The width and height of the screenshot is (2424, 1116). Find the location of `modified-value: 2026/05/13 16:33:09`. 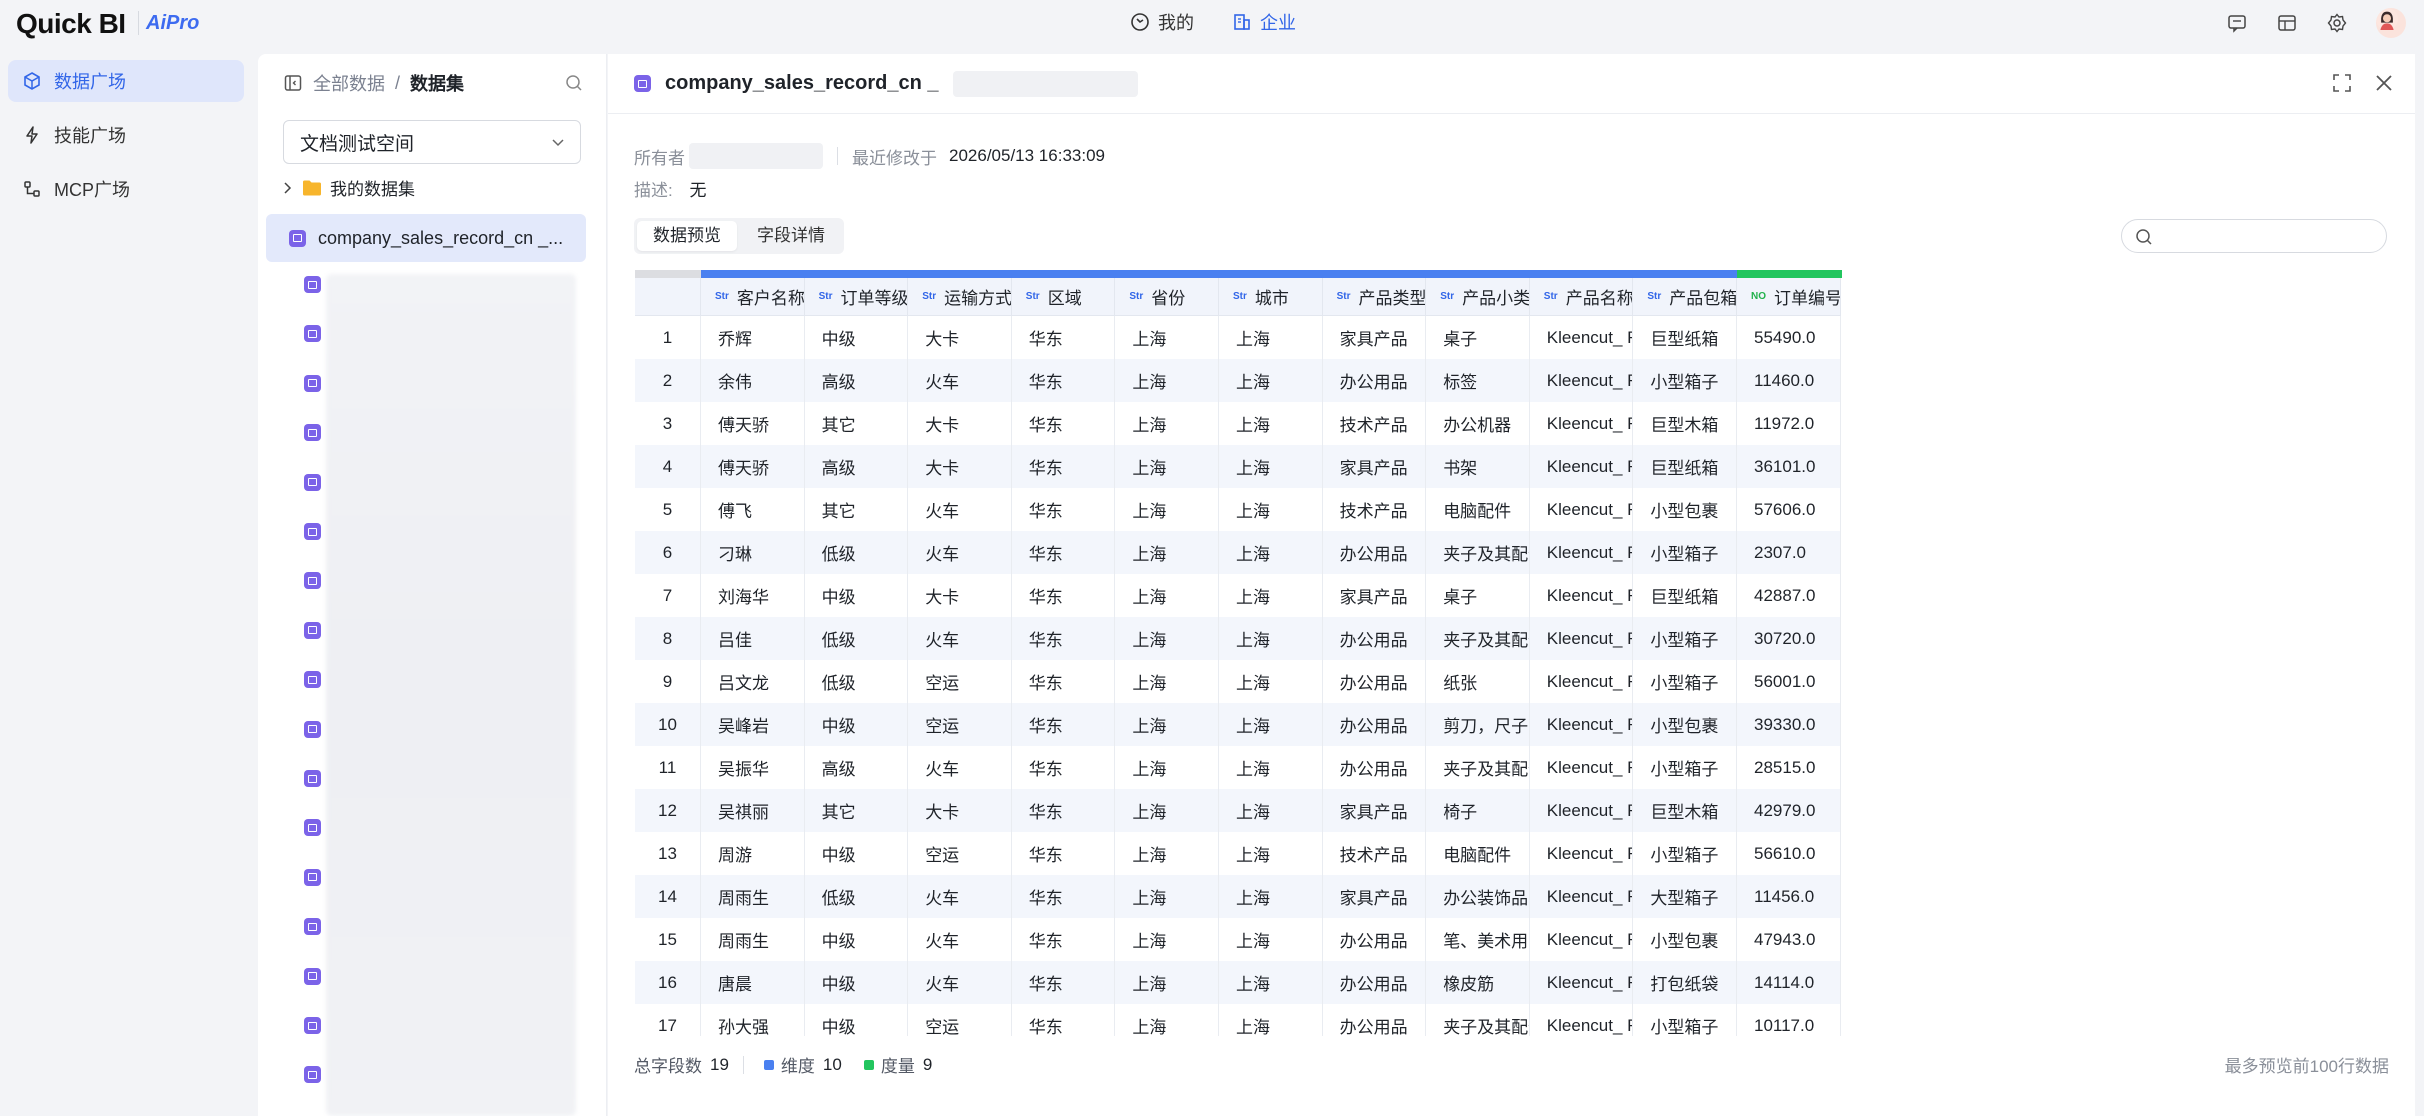

modified-value: 2026/05/13 16:33:09 is located at coordinates (1027, 155).